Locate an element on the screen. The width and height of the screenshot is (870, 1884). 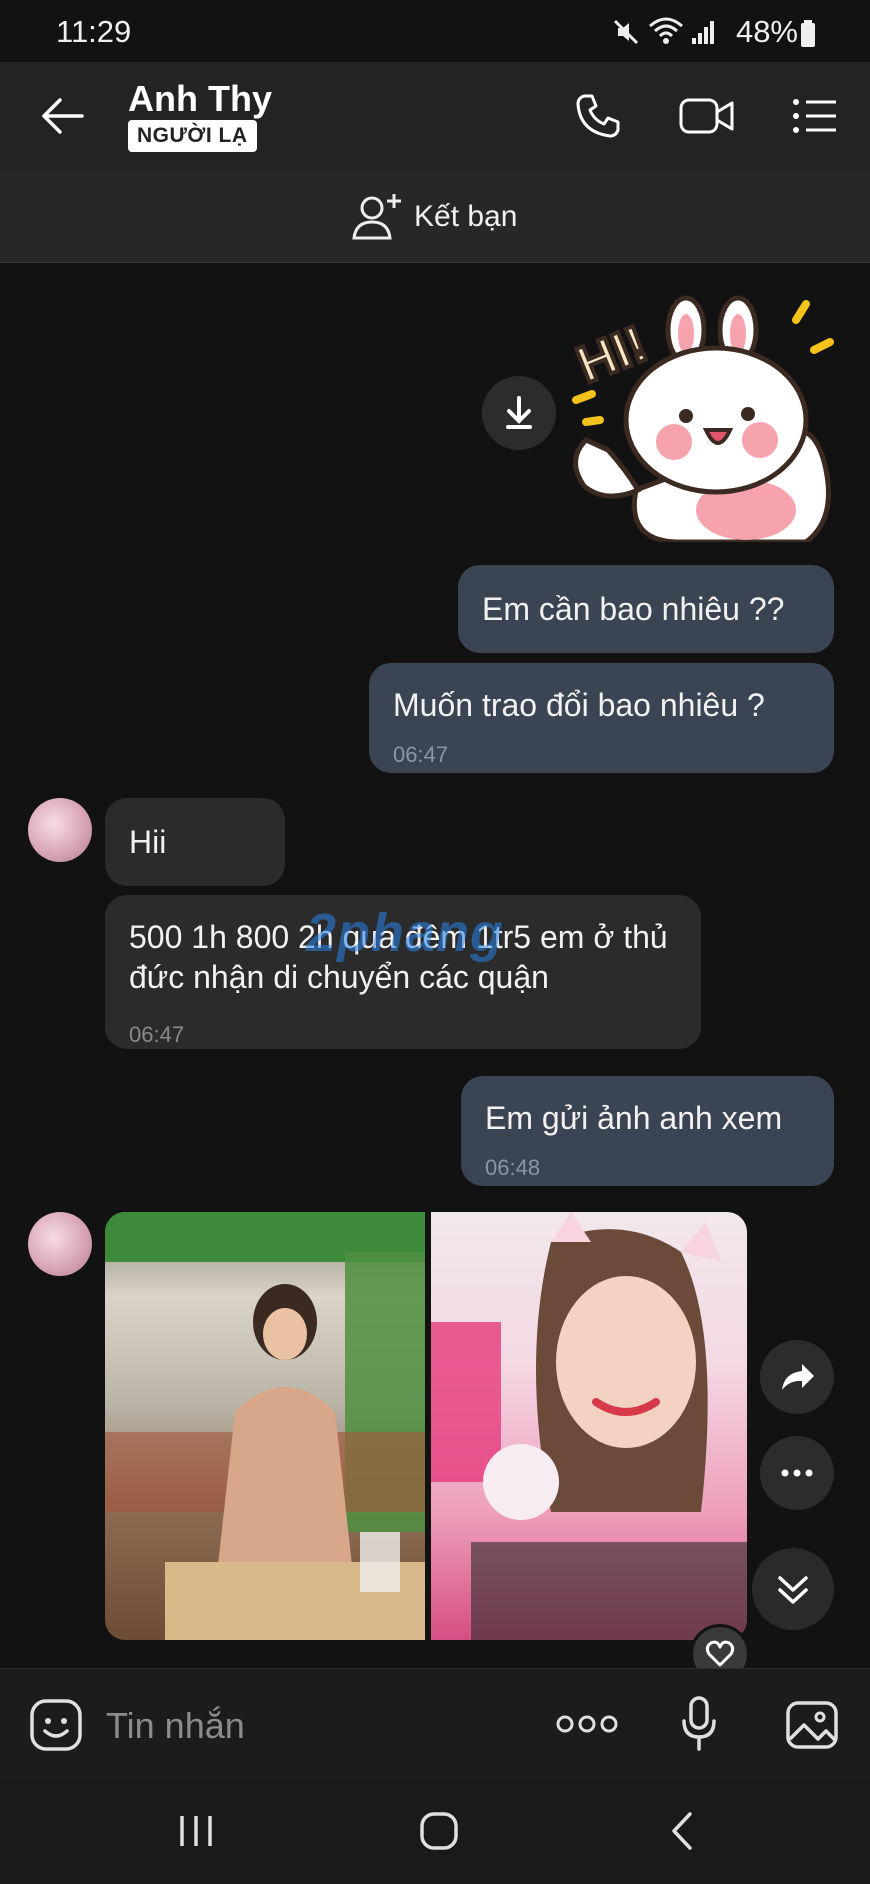
message-bubble-sent: Em gửi ảnh anh xem 06:48 is located at coordinates (647, 1131).